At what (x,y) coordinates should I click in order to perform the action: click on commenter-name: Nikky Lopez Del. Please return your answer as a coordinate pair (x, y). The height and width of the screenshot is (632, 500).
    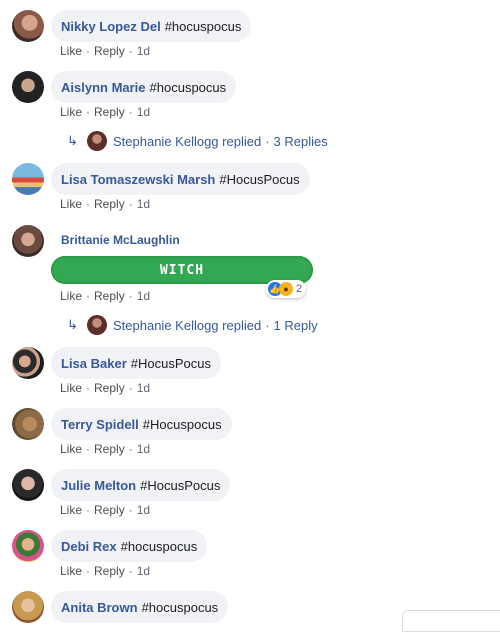
    Looking at the image, I should click on (111, 26).